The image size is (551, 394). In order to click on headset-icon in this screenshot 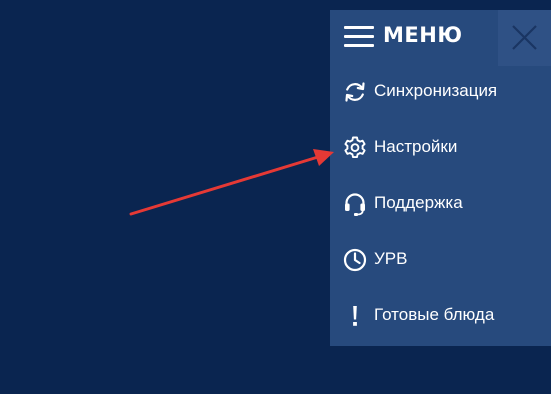, I will do `click(355, 204)`.